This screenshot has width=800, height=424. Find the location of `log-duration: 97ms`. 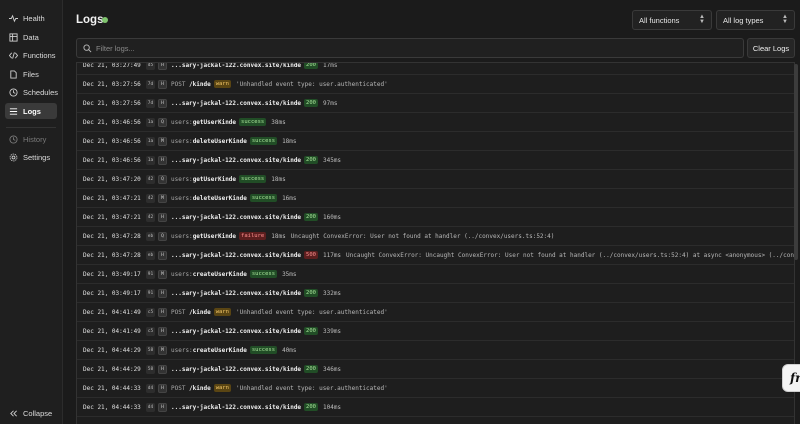

log-duration: 97ms is located at coordinates (330, 103).